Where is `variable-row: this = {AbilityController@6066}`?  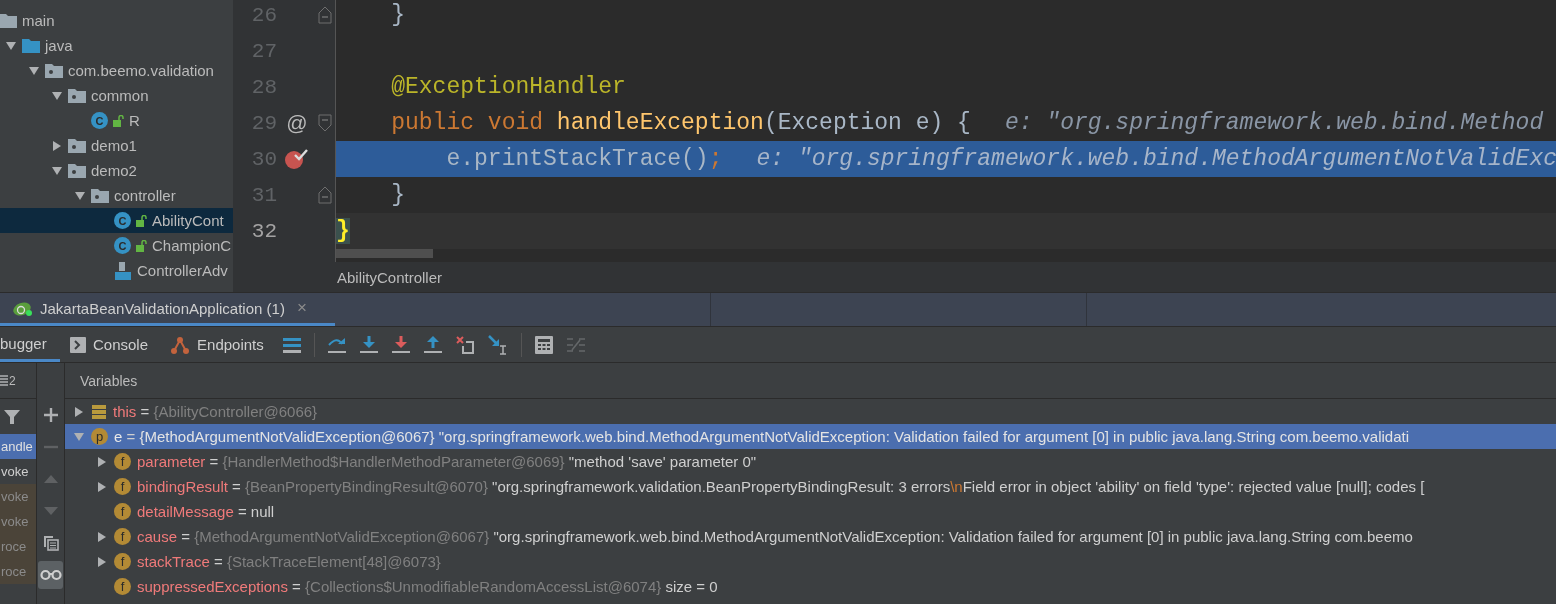 variable-row: this = {AbilityController@6066} is located at coordinates (810, 411).